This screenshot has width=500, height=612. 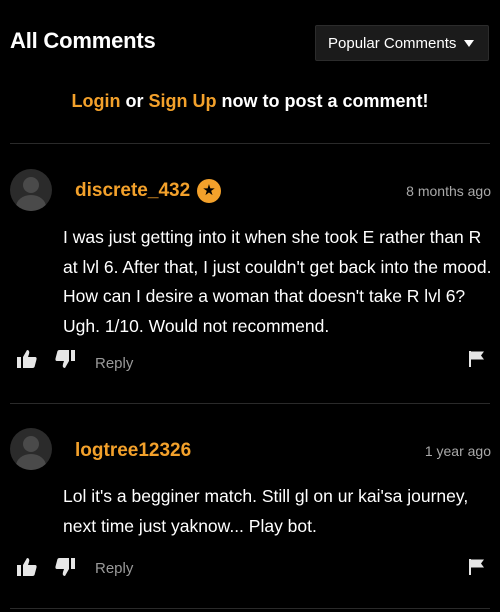 I want to click on signup-link: Sign Up, so click(x=182, y=101).